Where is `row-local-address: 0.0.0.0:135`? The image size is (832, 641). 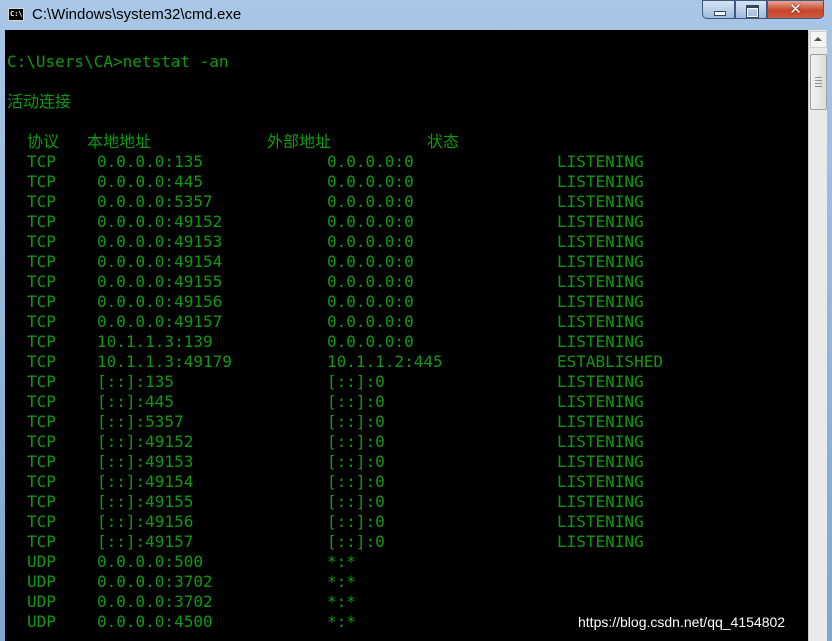 row-local-address: 0.0.0.0:135 is located at coordinates (150, 161).